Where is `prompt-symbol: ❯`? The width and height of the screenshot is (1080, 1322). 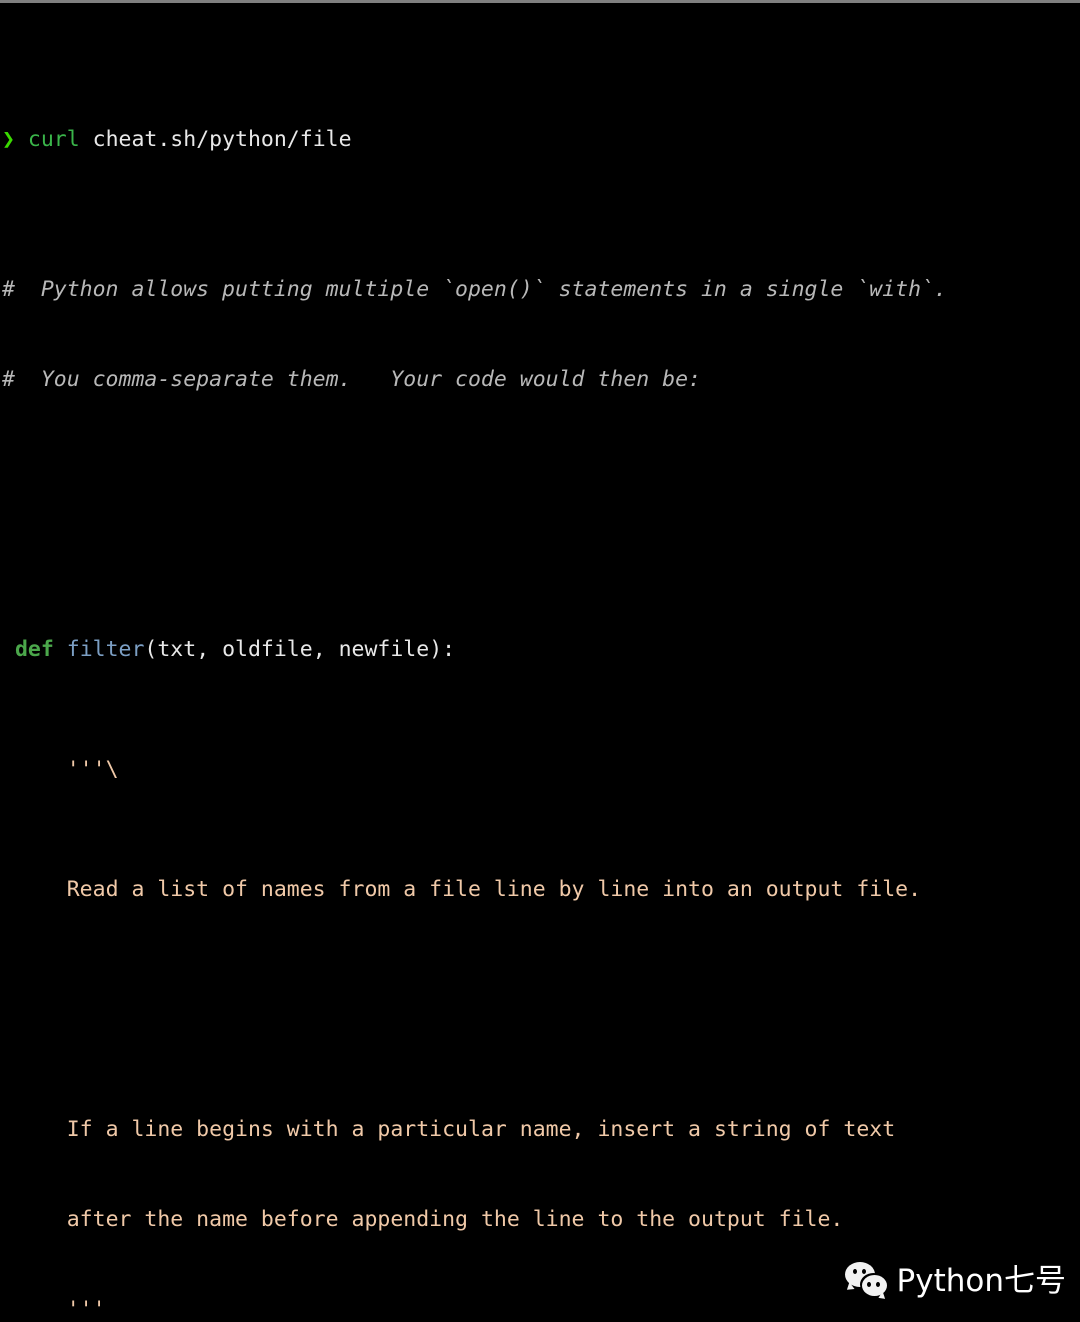
prompt-symbol: ❯ is located at coordinates (8, 139).